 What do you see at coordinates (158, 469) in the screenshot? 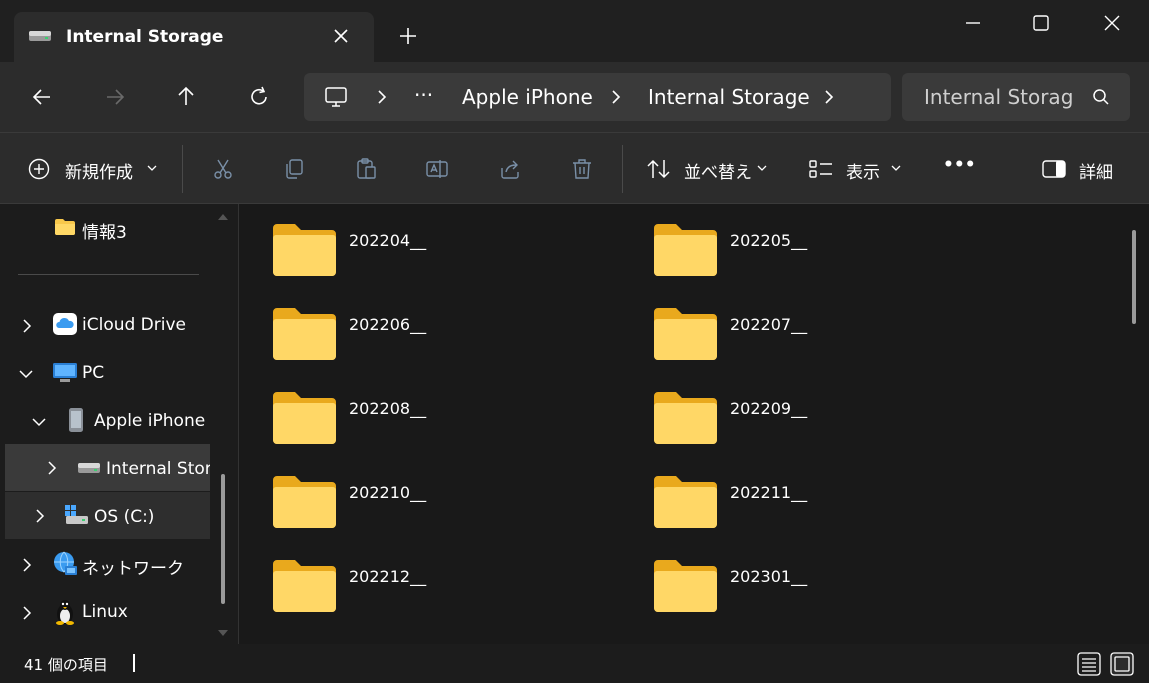
I see `sidebar-item-label: Internal Storage` at bounding box center [158, 469].